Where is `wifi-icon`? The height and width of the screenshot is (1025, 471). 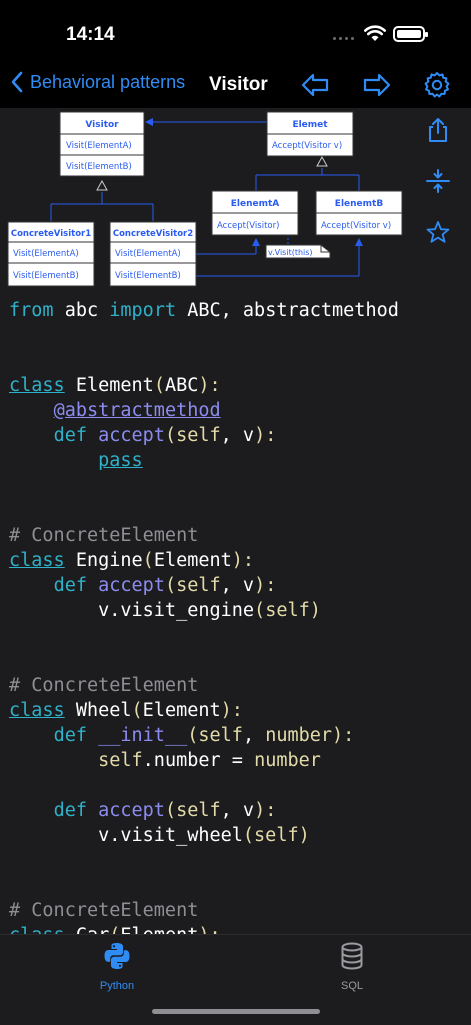
wifi-icon is located at coordinates (375, 33).